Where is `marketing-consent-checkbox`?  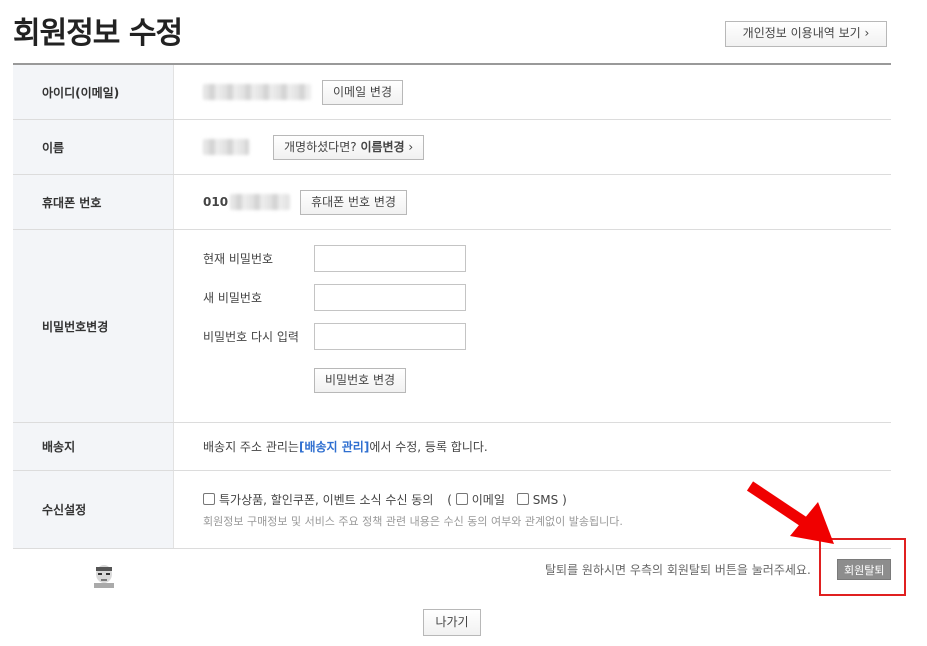
marketing-consent-checkbox is located at coordinates (209, 498).